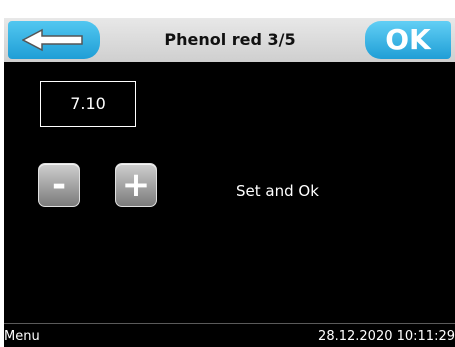 The height and width of the screenshot is (347, 455). What do you see at coordinates (22, 336) in the screenshot?
I see `menu-button: Menu` at bounding box center [22, 336].